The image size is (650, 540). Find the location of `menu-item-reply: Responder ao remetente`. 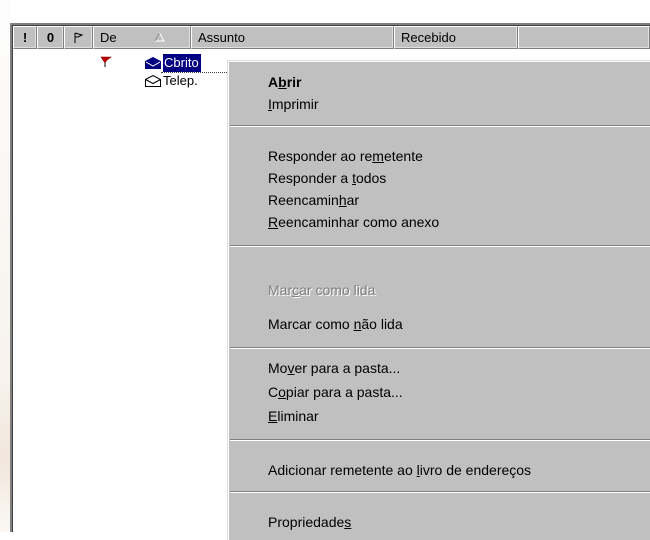

menu-item-reply: Responder ao remetente is located at coordinates (345, 156).